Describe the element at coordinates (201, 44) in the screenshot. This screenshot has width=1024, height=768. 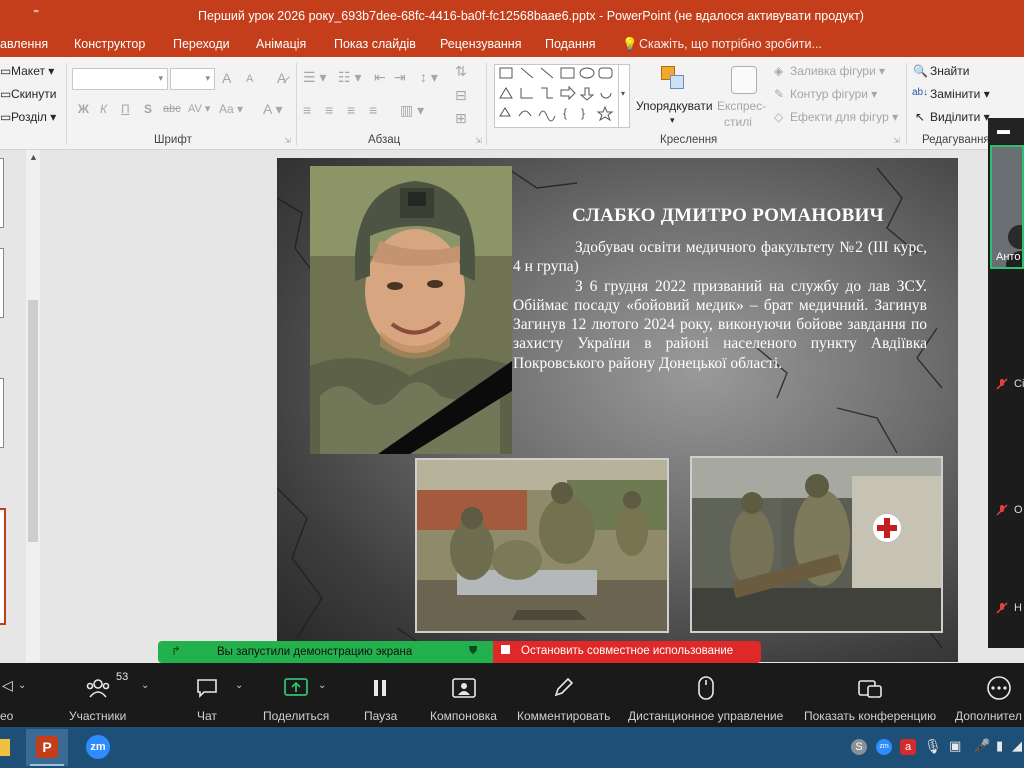
I see `tab-transitions: Переходи` at that location.